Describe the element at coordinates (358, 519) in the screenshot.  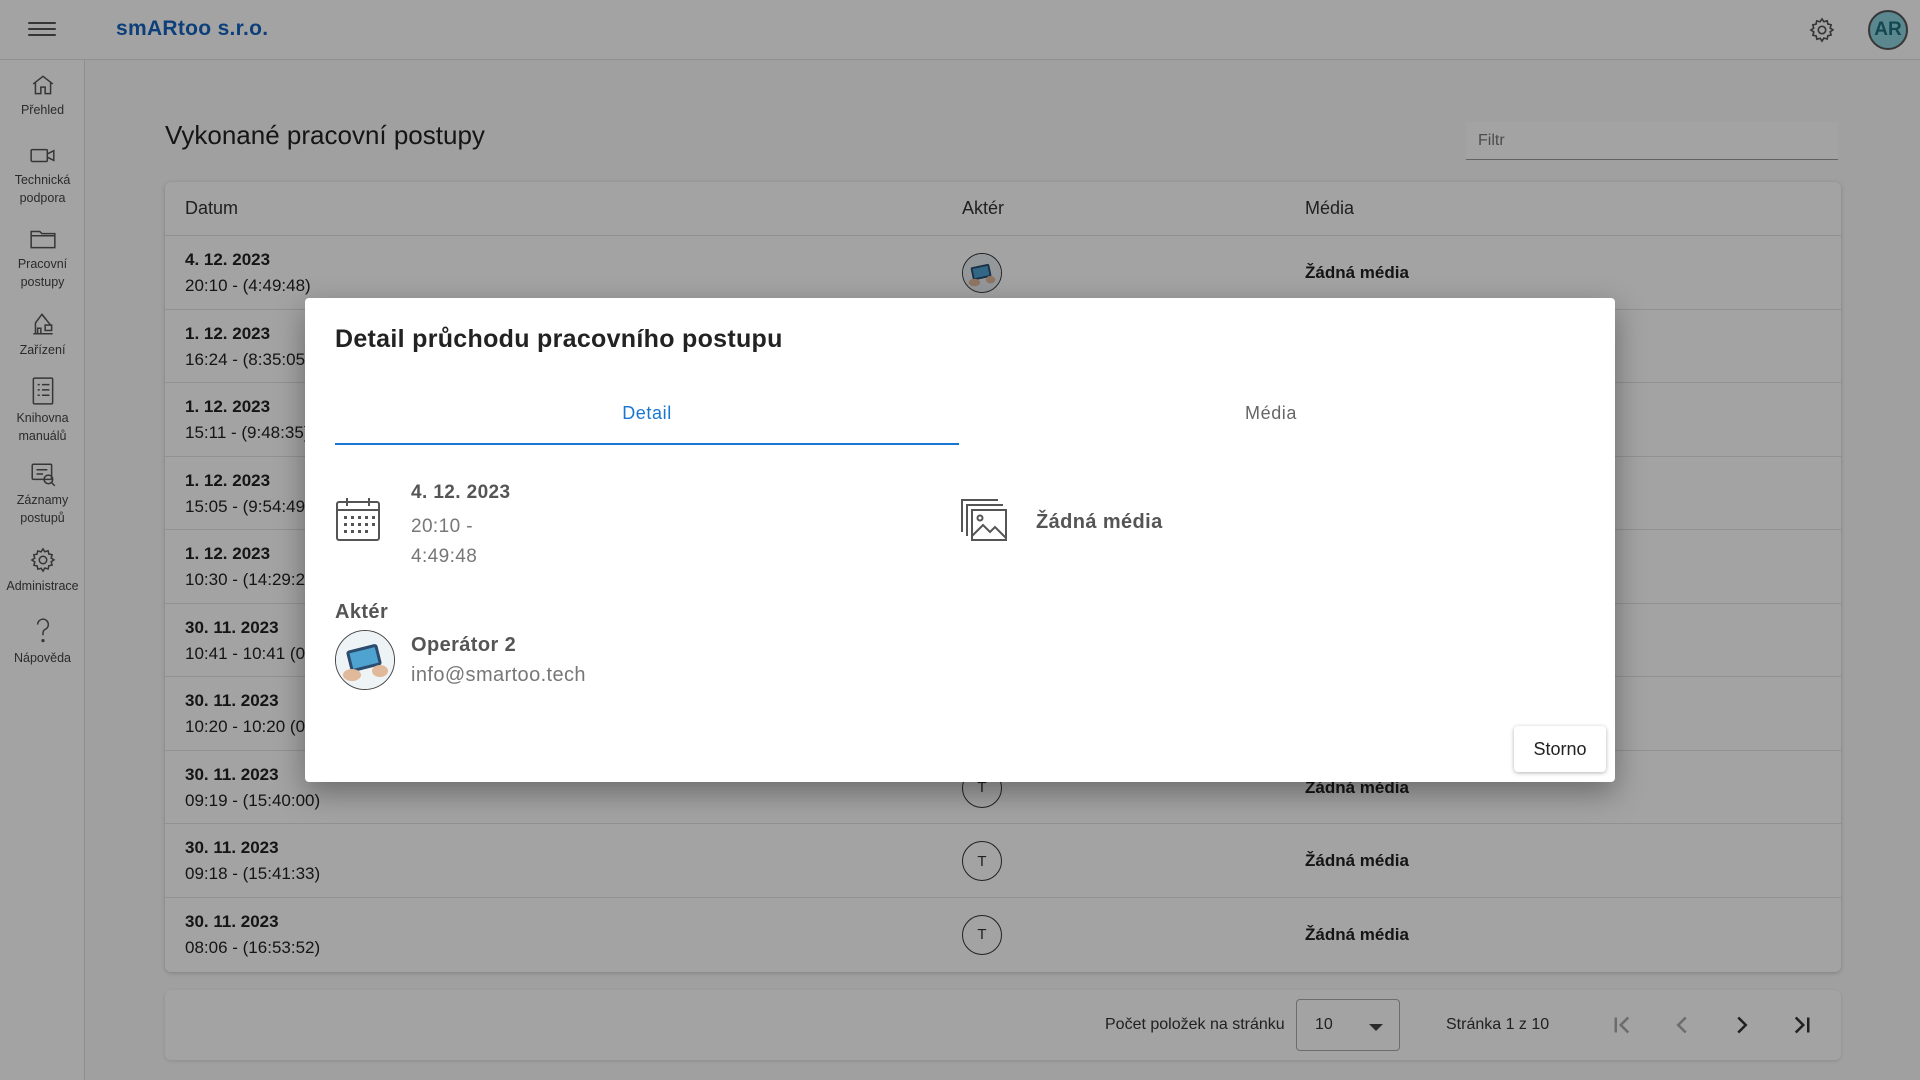
I see `calendar-icon` at that location.